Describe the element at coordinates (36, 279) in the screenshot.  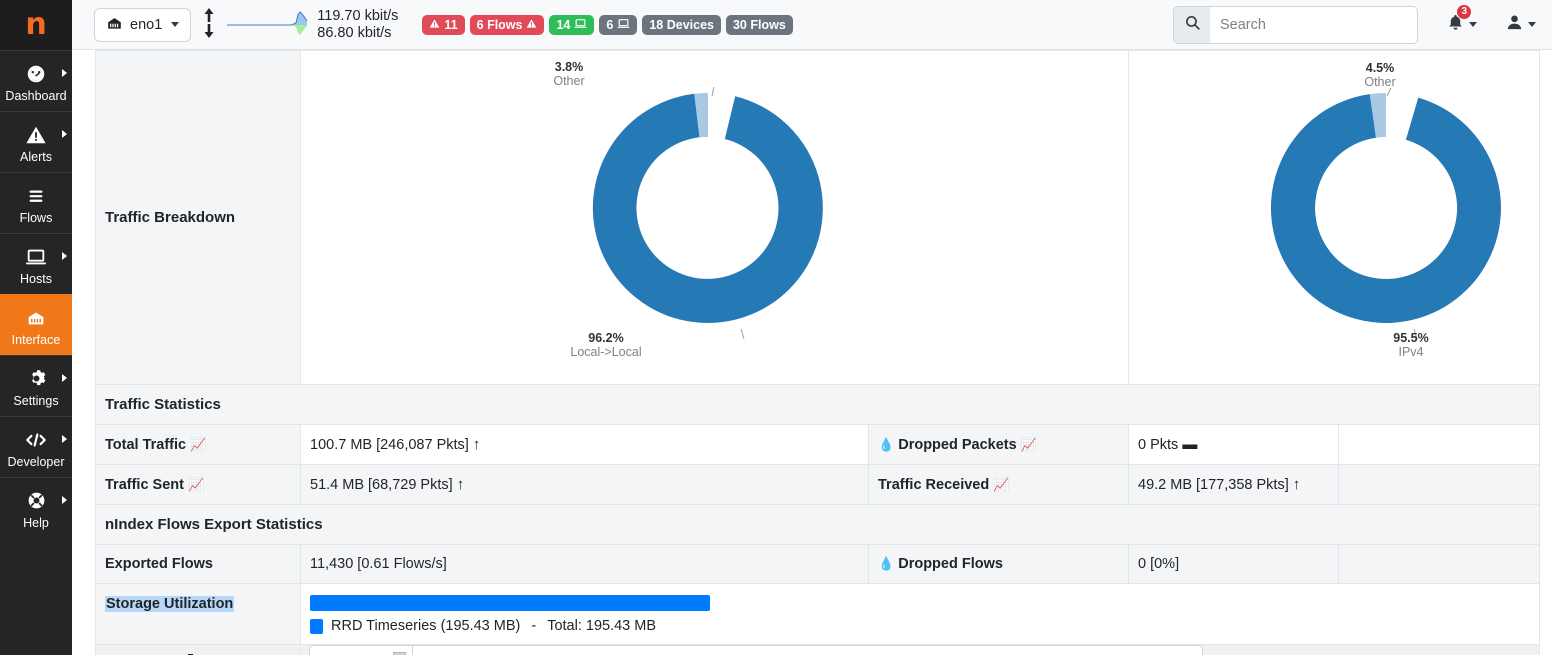
I see `sidebar-item-label: Hosts` at that location.